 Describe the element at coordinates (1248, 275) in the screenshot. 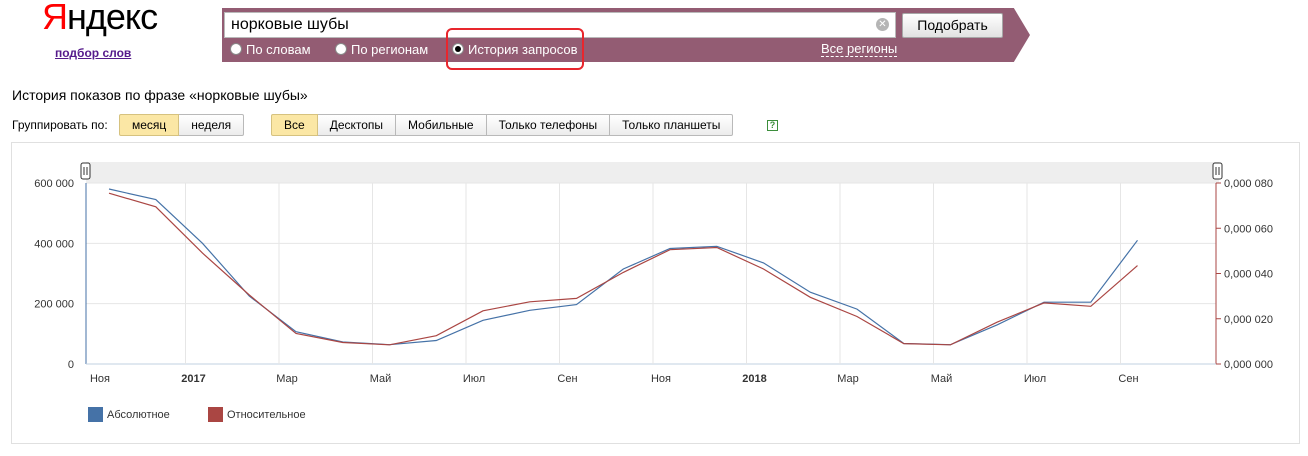

I see `y-right-tick-label: 0,000 040` at that location.